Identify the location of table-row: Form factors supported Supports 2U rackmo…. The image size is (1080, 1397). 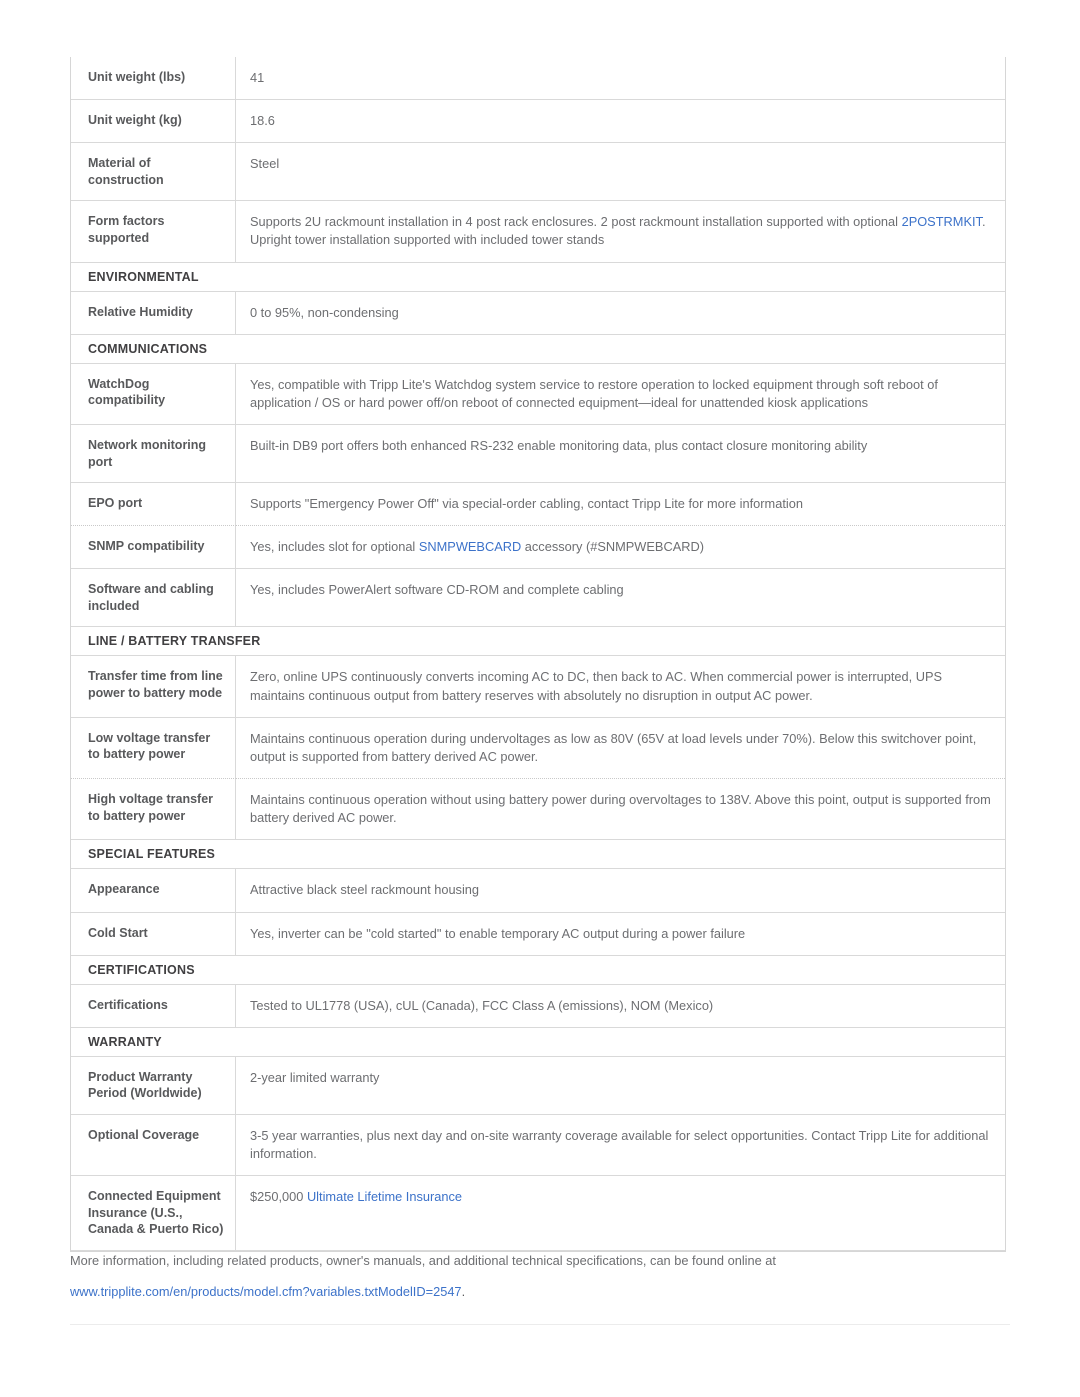
(538, 232).